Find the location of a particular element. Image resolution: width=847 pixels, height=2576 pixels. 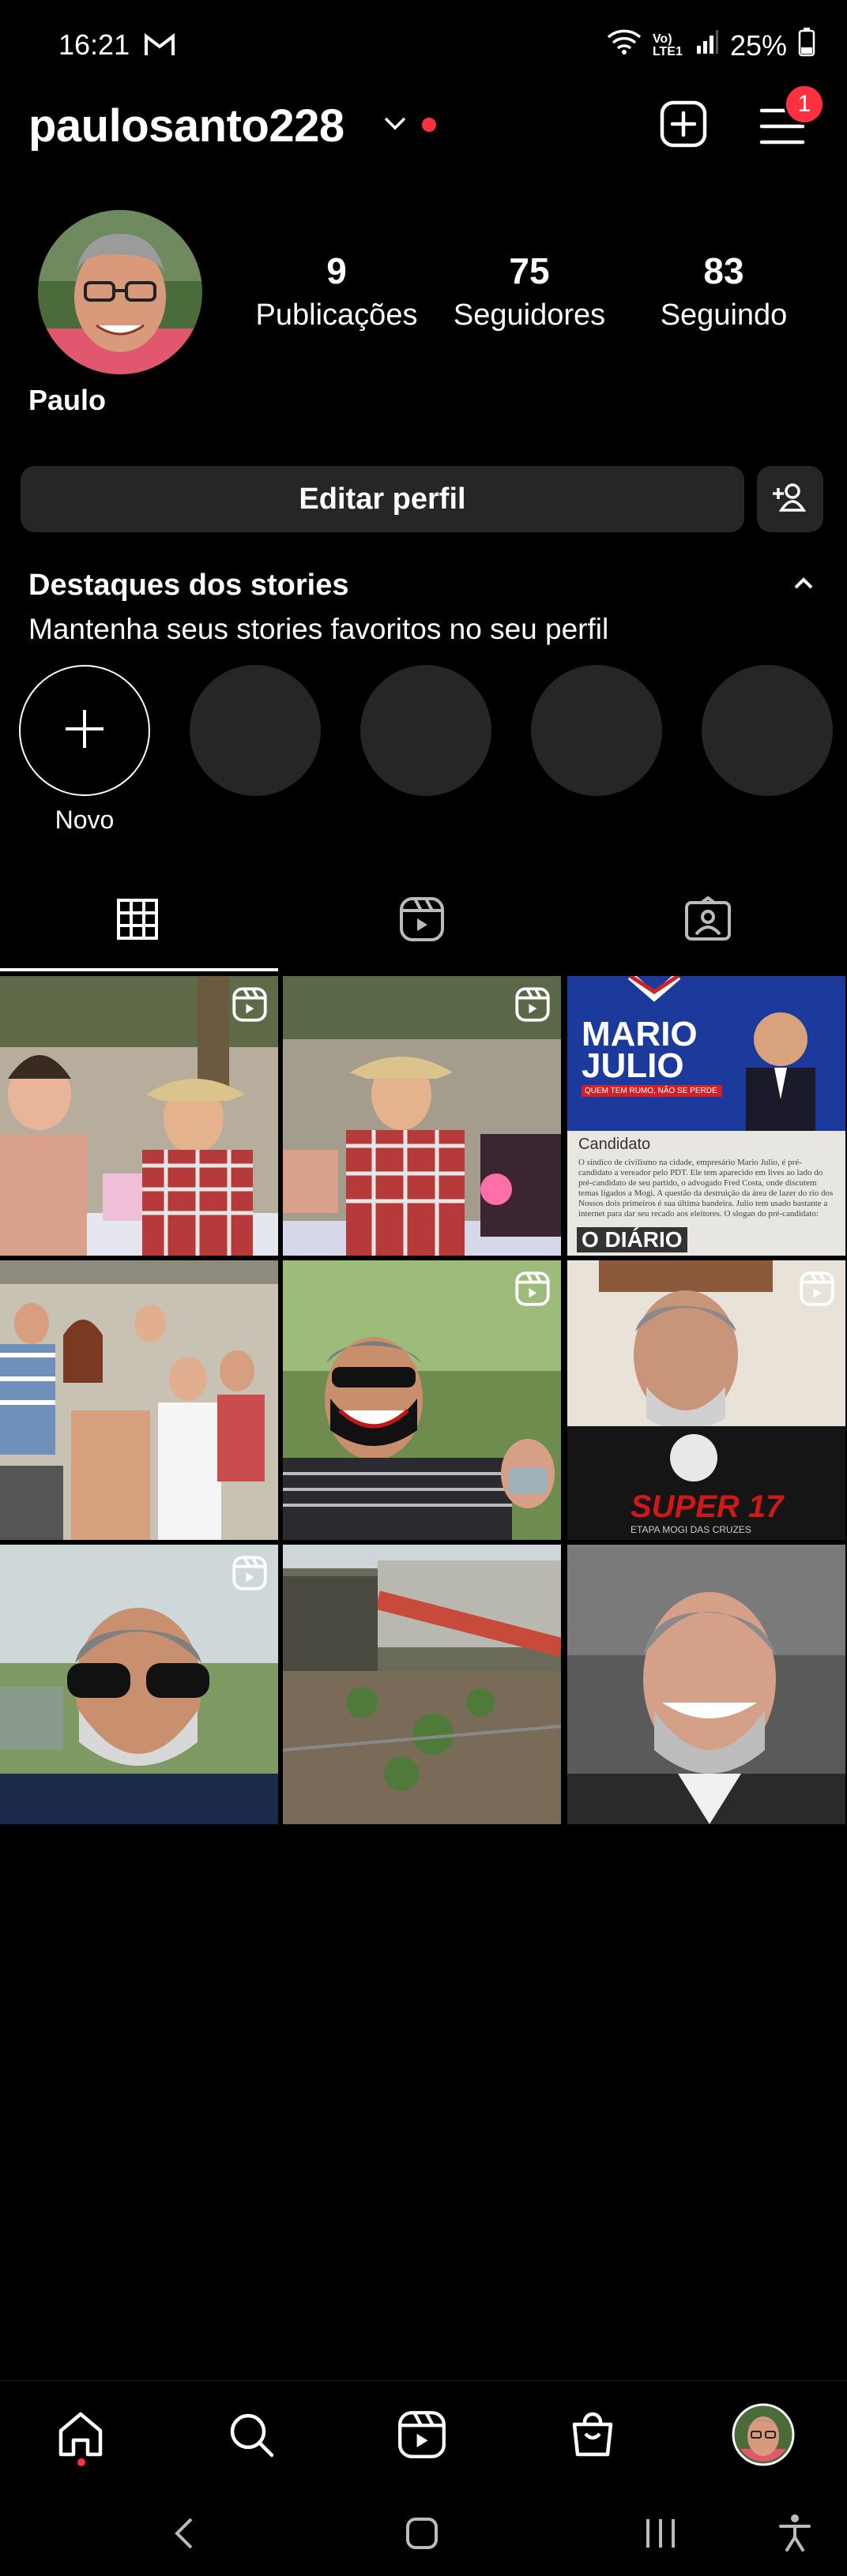

stat-label: Publicações is located at coordinates (337, 315).